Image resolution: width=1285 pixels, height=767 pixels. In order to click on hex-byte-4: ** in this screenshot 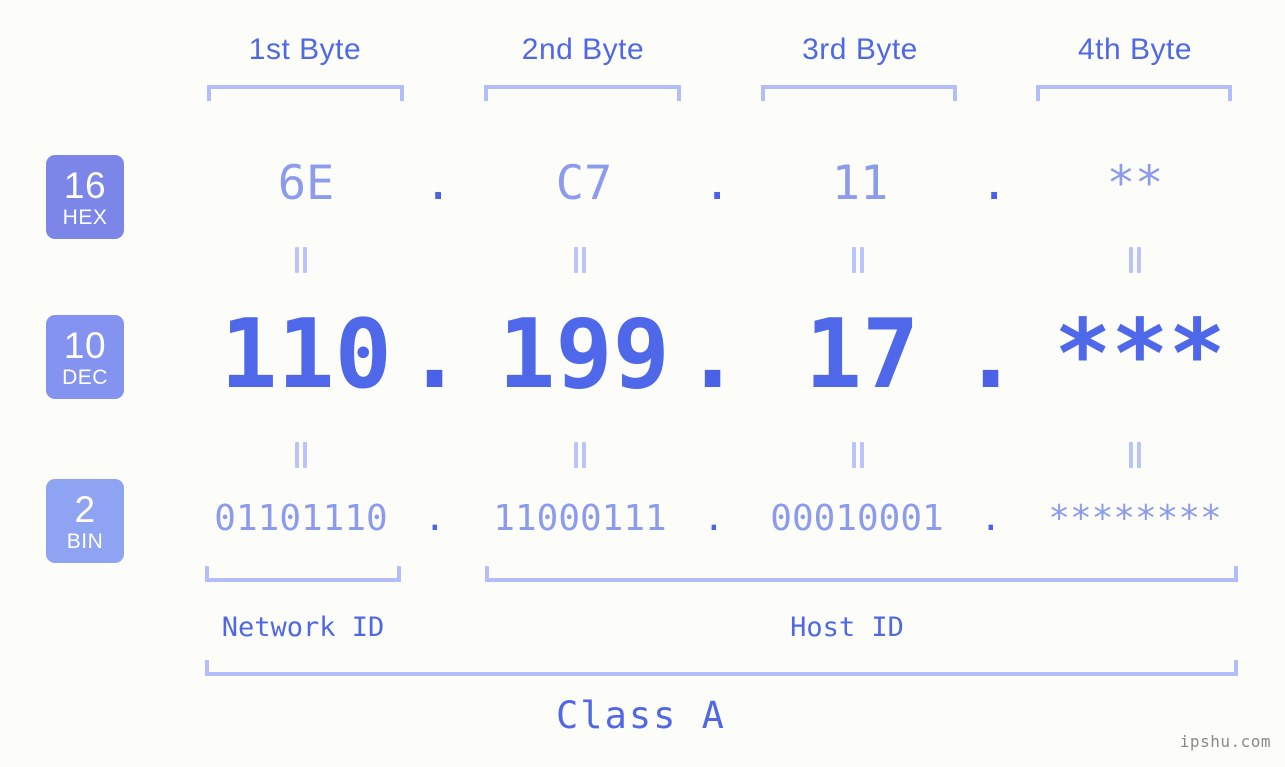, I will do `click(1135, 183)`.